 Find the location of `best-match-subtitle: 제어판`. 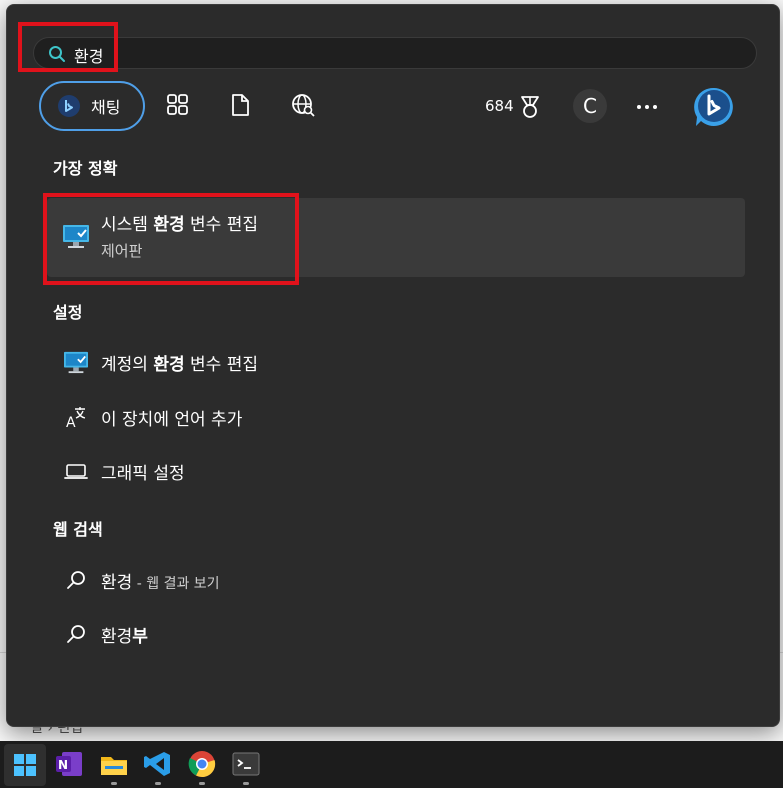

best-match-subtitle: 제어판 is located at coordinates (122, 251).